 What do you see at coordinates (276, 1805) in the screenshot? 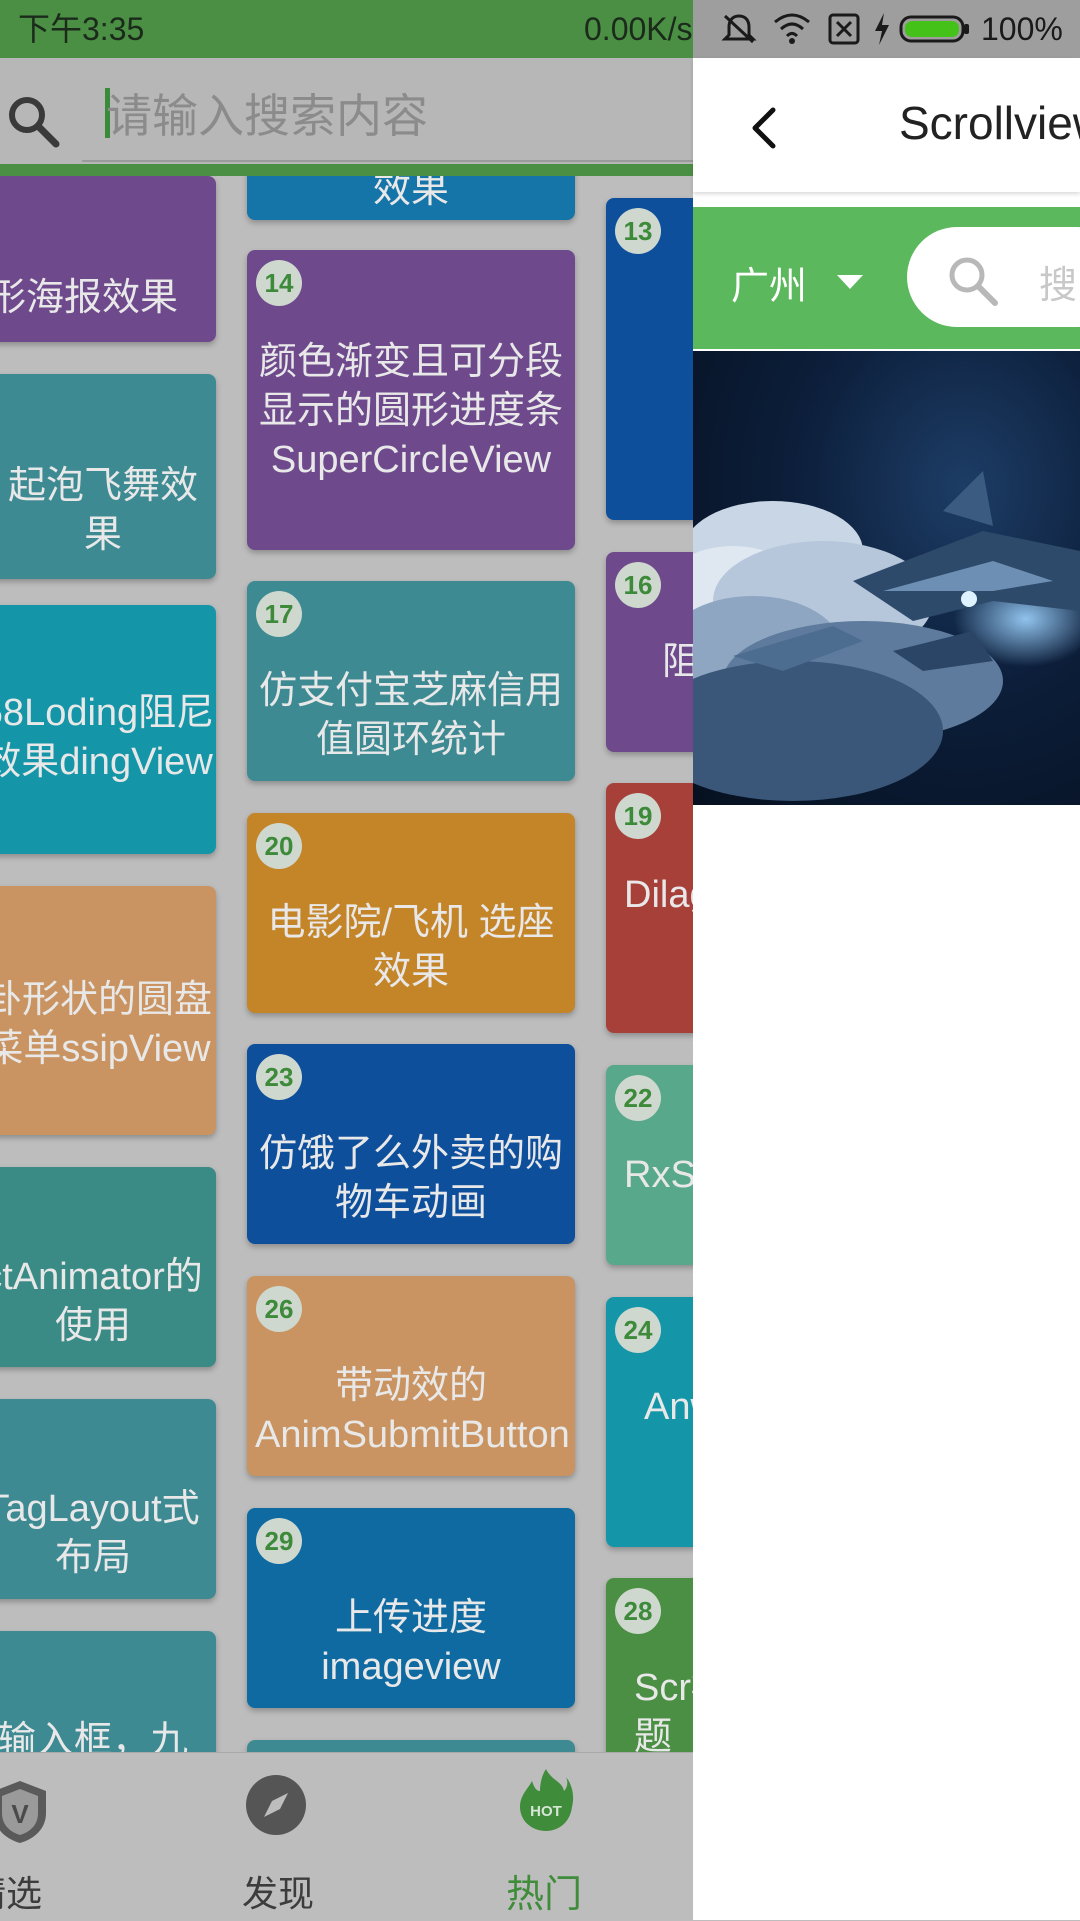
I see `compass-icon` at bounding box center [276, 1805].